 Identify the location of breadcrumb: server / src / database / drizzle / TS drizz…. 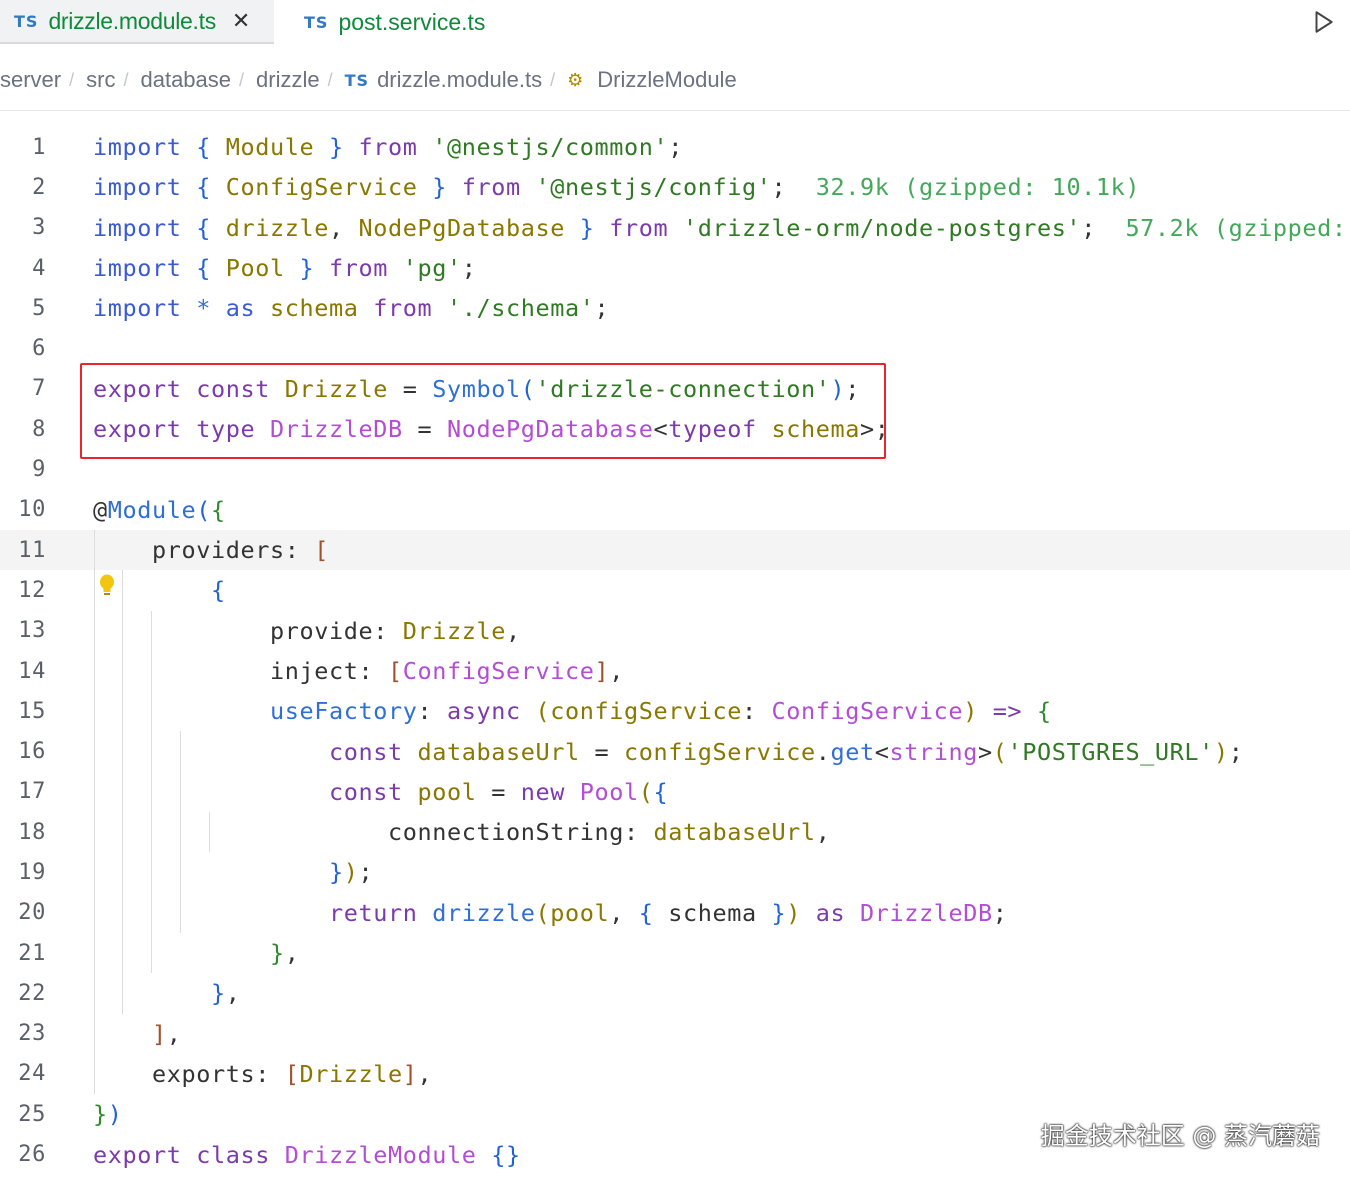
(368, 80).